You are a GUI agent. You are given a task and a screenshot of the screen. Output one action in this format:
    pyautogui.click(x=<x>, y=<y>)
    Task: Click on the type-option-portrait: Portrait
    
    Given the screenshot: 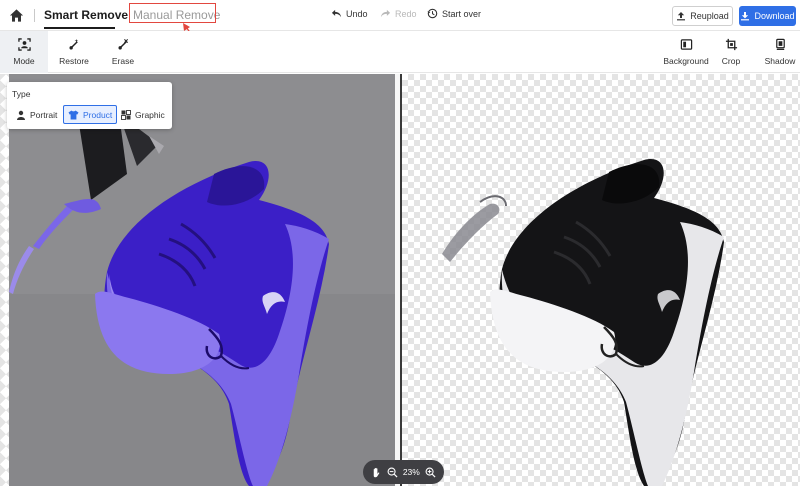 What is the action you would take?
    pyautogui.click(x=36, y=114)
    